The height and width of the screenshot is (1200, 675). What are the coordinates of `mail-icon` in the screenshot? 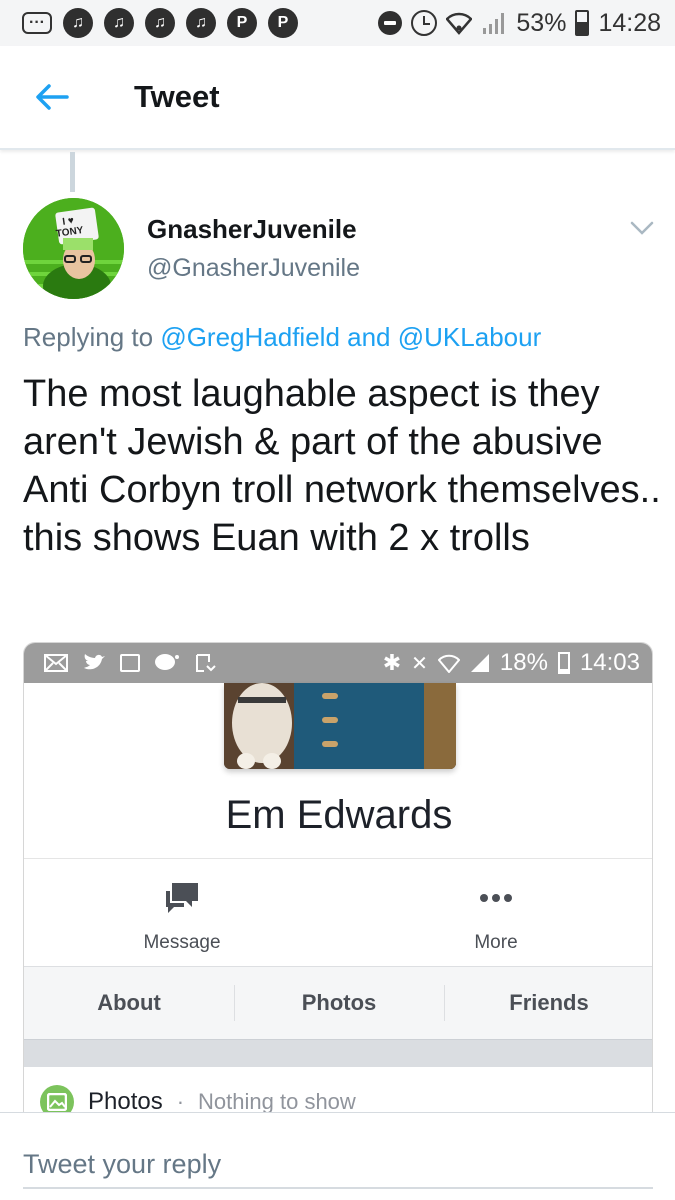 It's located at (56, 663).